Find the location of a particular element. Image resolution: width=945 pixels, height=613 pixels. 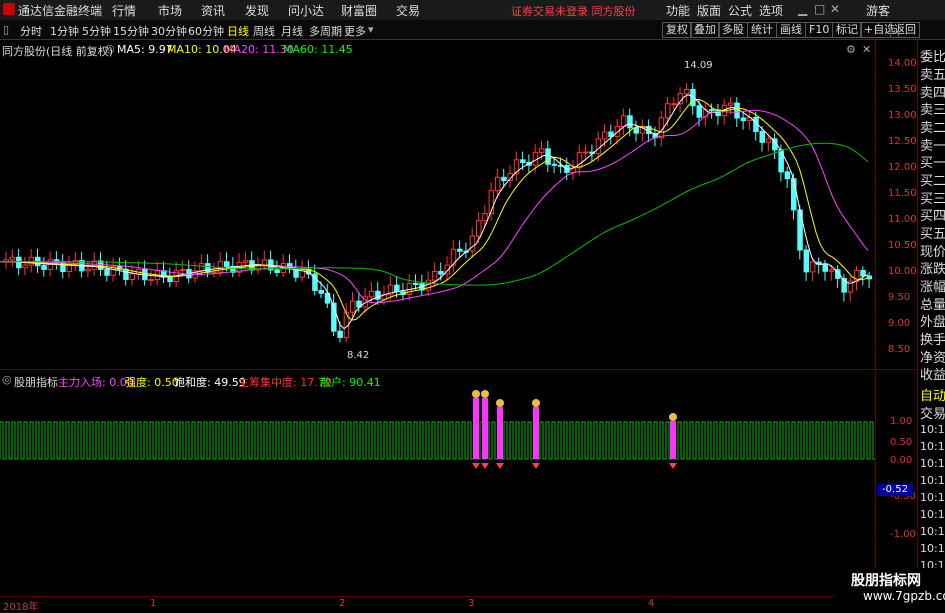

price-tick: 12.00 is located at coordinates (902, 167).